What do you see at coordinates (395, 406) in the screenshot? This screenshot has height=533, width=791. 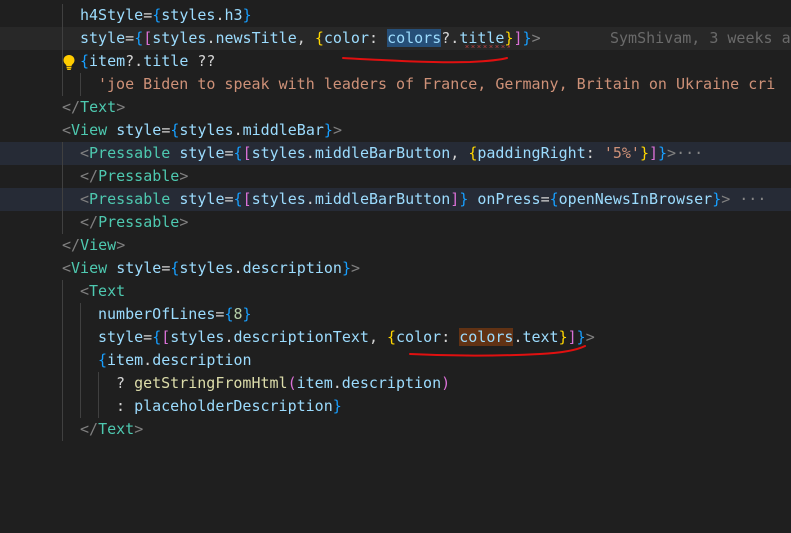 I see `code-line: : placeholderDescription}` at bounding box center [395, 406].